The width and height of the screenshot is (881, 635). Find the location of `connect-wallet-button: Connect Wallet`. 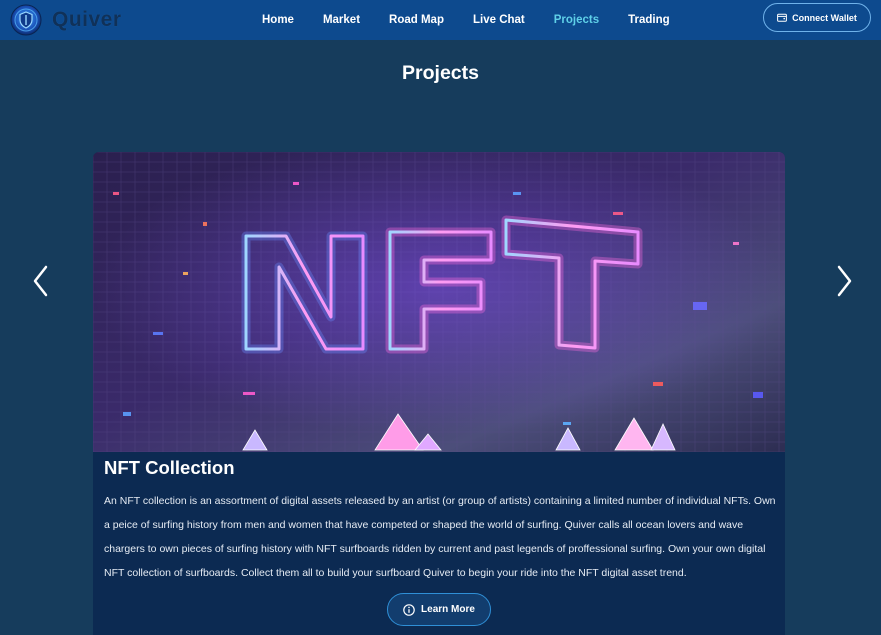

connect-wallet-button: Connect Wallet is located at coordinates (817, 17).